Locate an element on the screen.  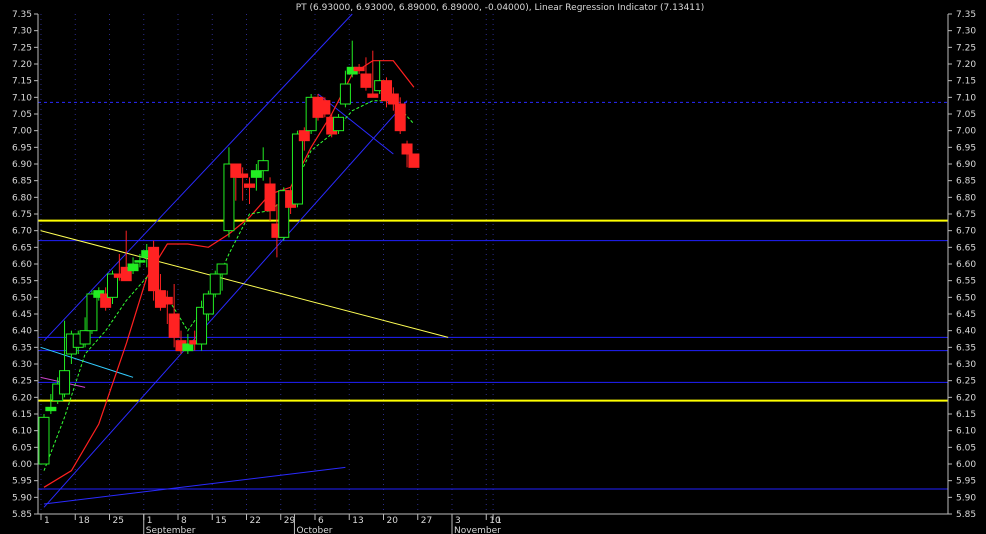
y-tick-label-right: 7.25 is located at coordinates (966, 48).